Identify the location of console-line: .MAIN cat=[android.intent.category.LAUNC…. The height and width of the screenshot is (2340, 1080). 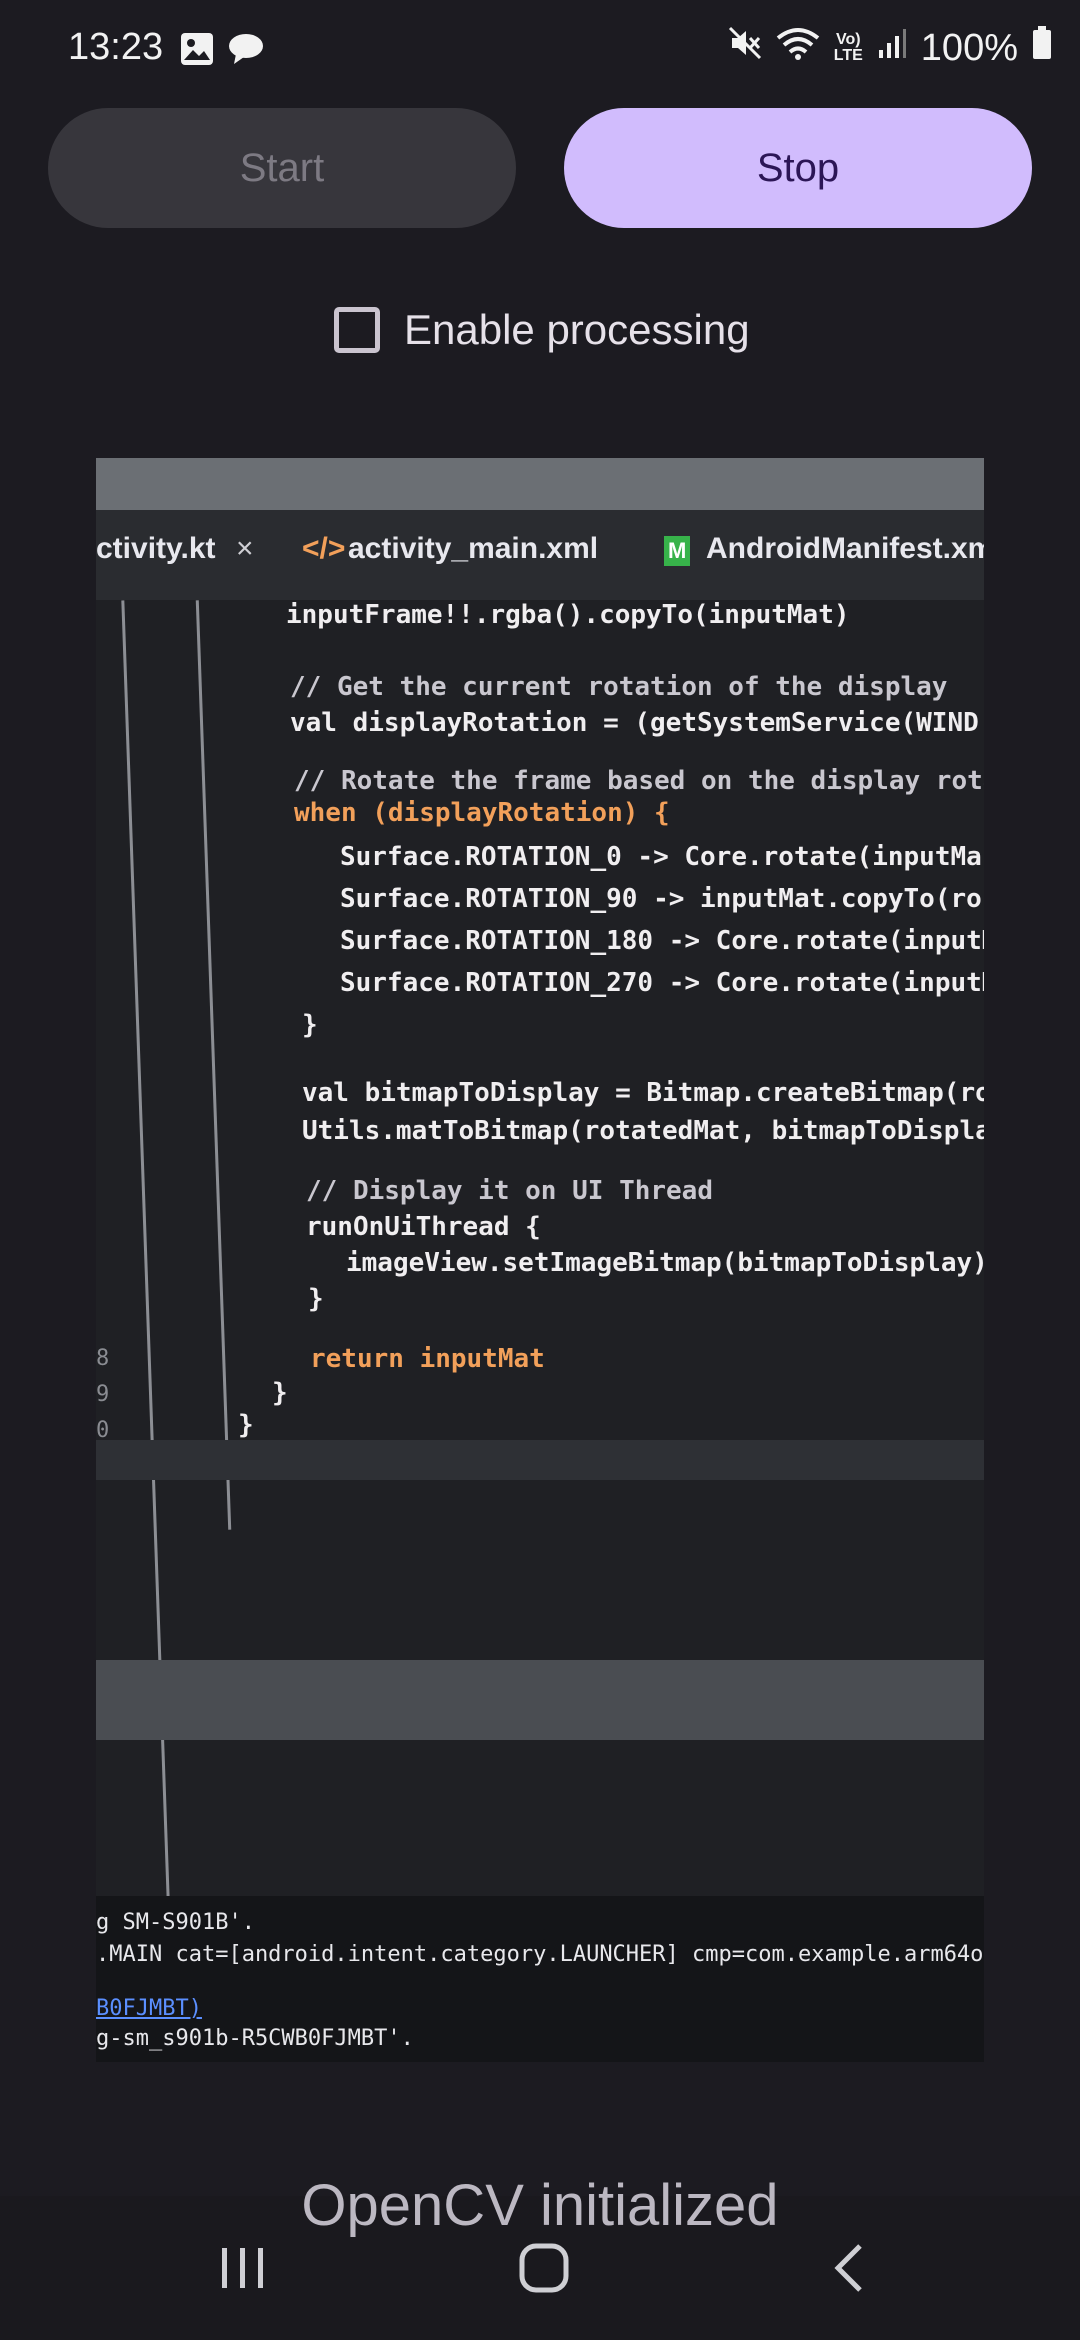
(540, 1954).